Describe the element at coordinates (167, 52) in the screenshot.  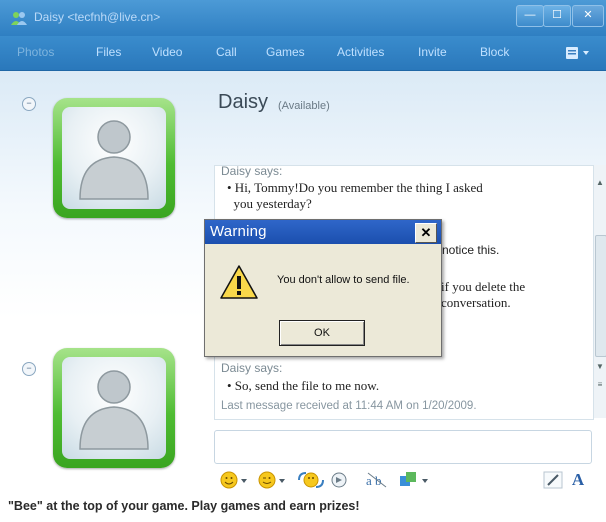
I see `menu-video: Video` at that location.